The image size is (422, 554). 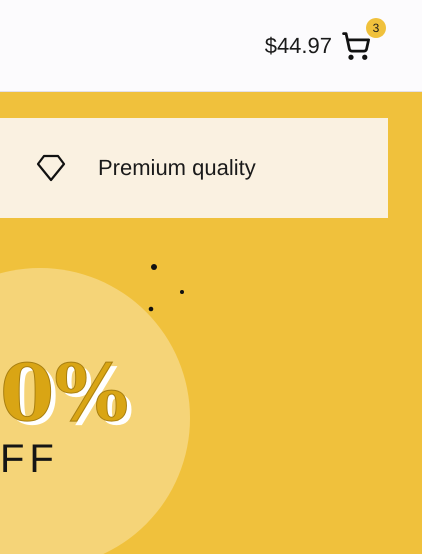 What do you see at coordinates (51, 168) in the screenshot?
I see `diamond-icon` at bounding box center [51, 168].